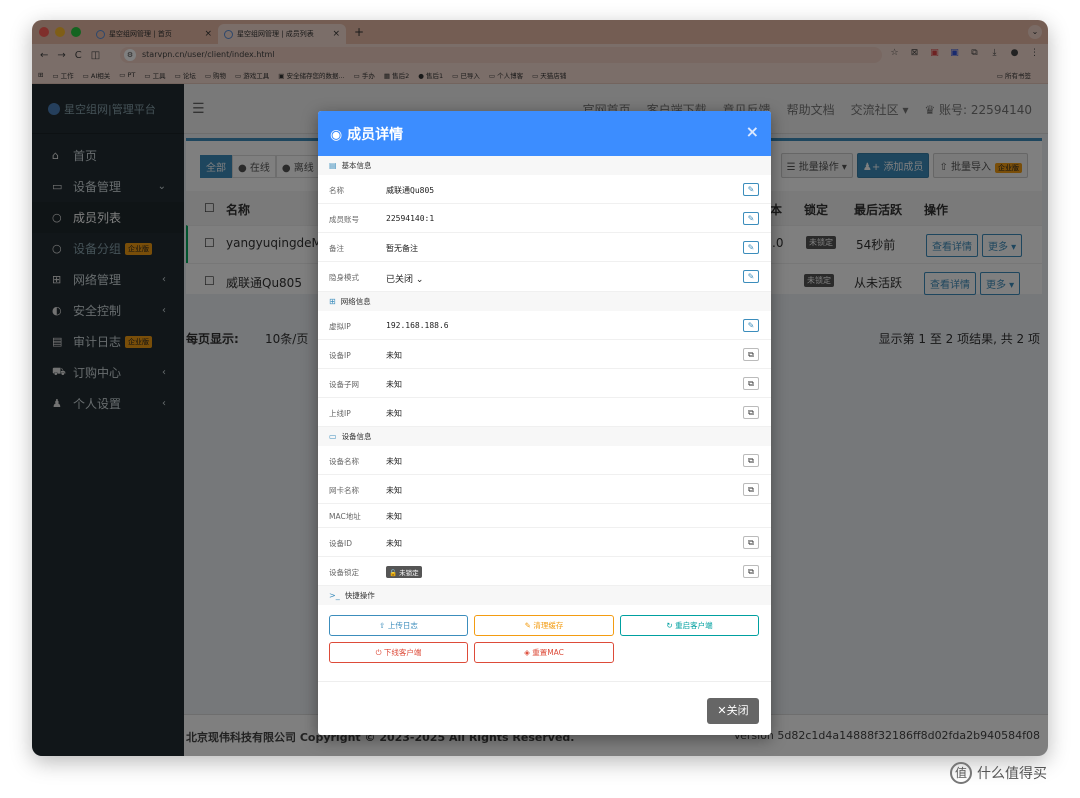 The height and width of the screenshot is (798, 1080). Describe the element at coordinates (961, 773) in the screenshot. I see `smzdm-logo-icon: 值` at that location.